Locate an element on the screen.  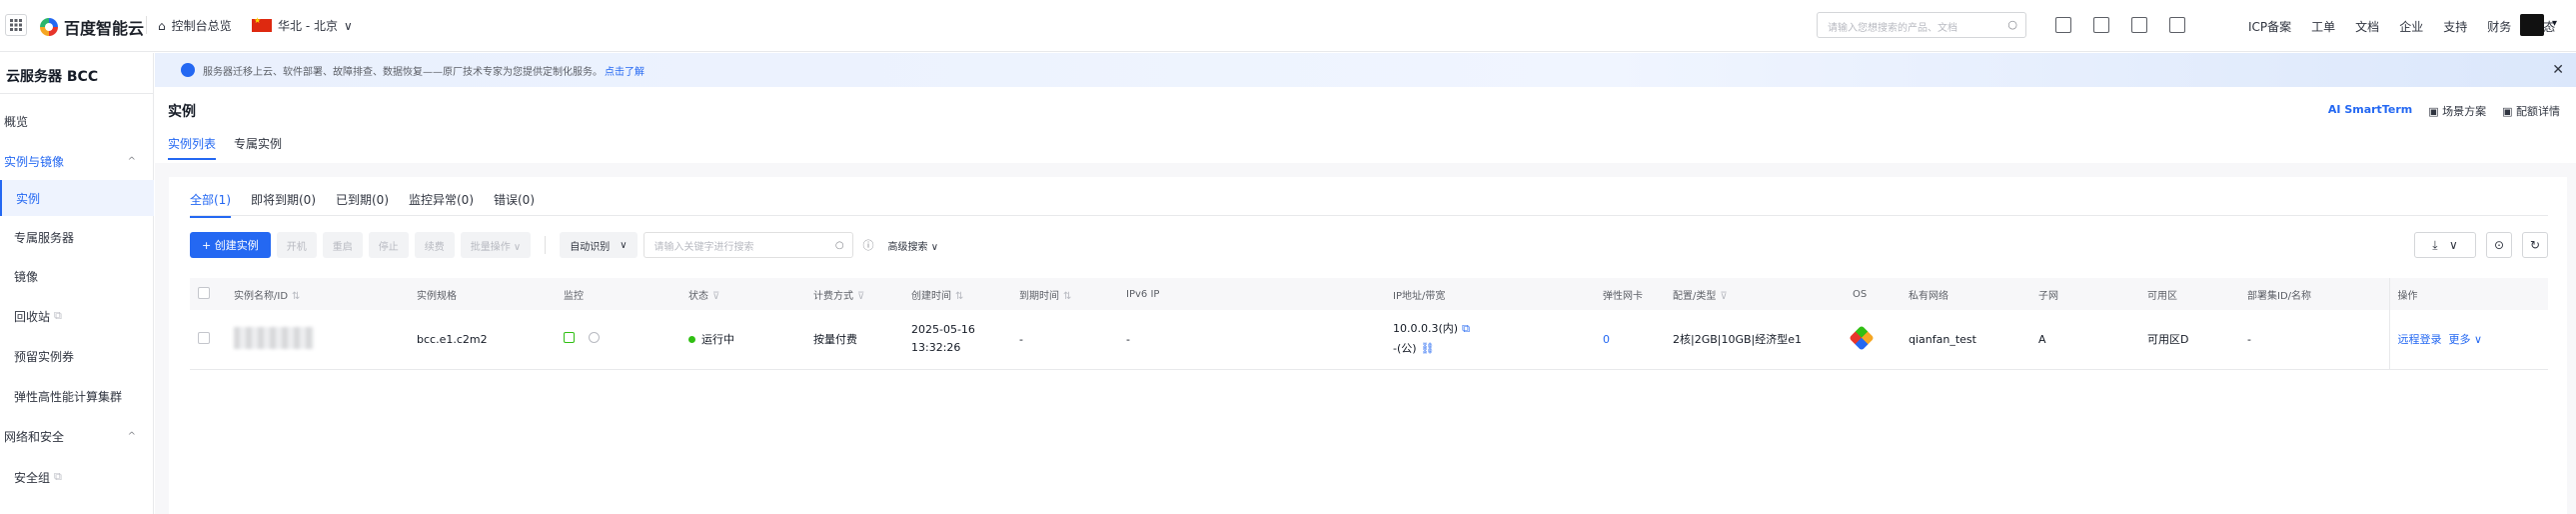
quota-detail-link: ▣ 配额详情 is located at coordinates (2531, 111).